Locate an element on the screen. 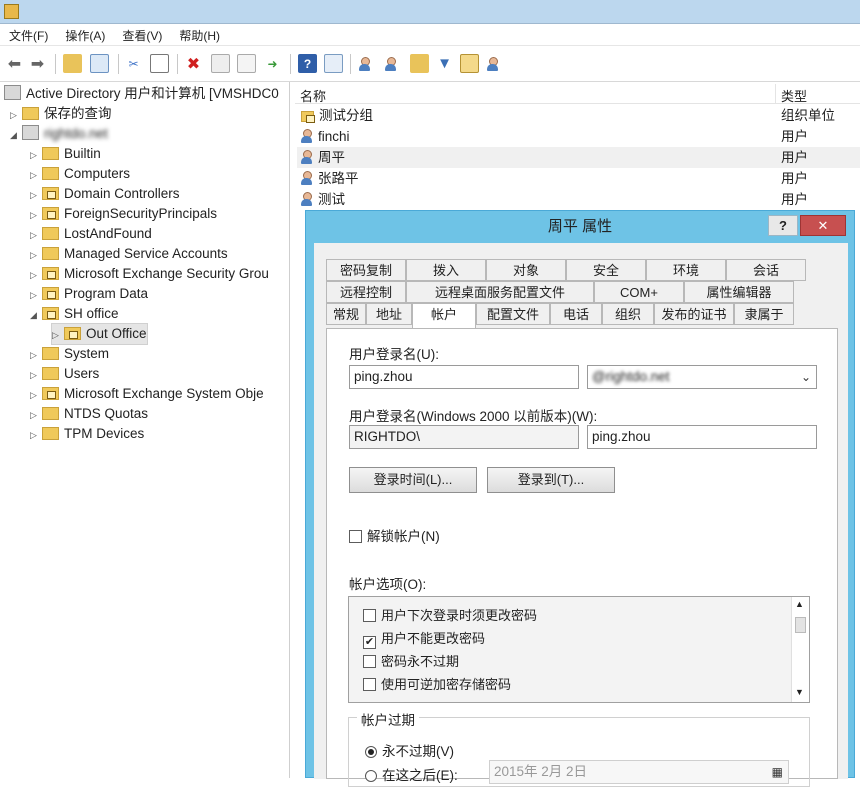 This screenshot has height=787, width=860. tree-item: ▷ Builtin is located at coordinates (65, 154).